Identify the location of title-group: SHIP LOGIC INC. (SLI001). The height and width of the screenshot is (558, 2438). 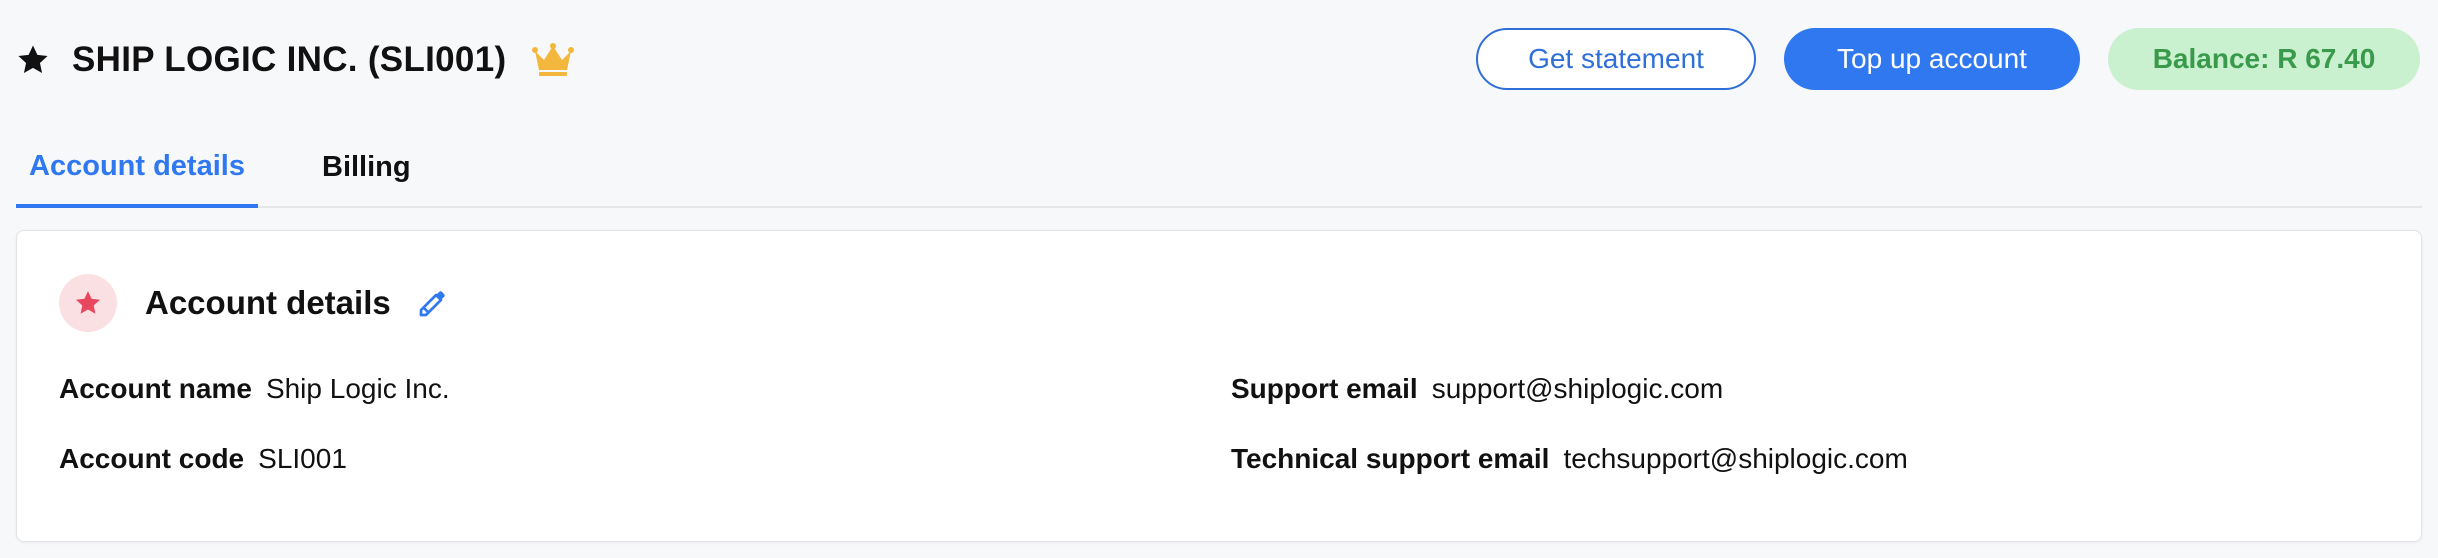
(295, 60).